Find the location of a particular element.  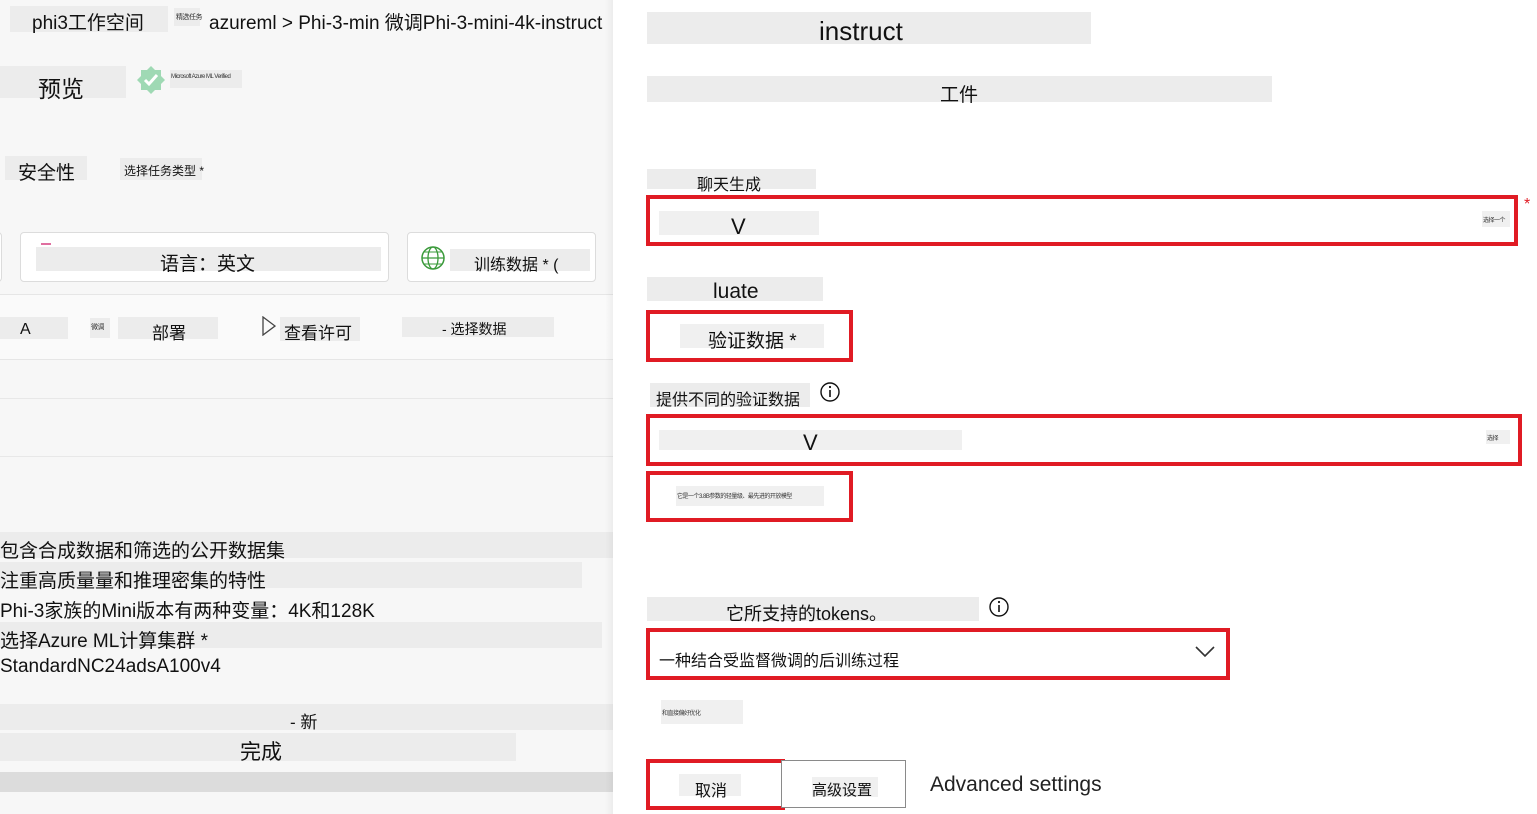

select-1-value: V is located at coordinates (738, 227).